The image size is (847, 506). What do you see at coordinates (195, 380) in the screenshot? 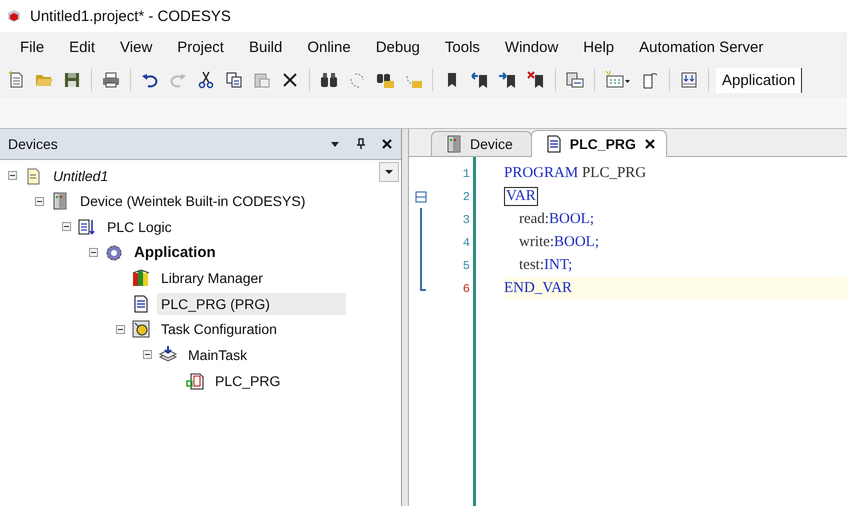
I see `document-icon` at bounding box center [195, 380].